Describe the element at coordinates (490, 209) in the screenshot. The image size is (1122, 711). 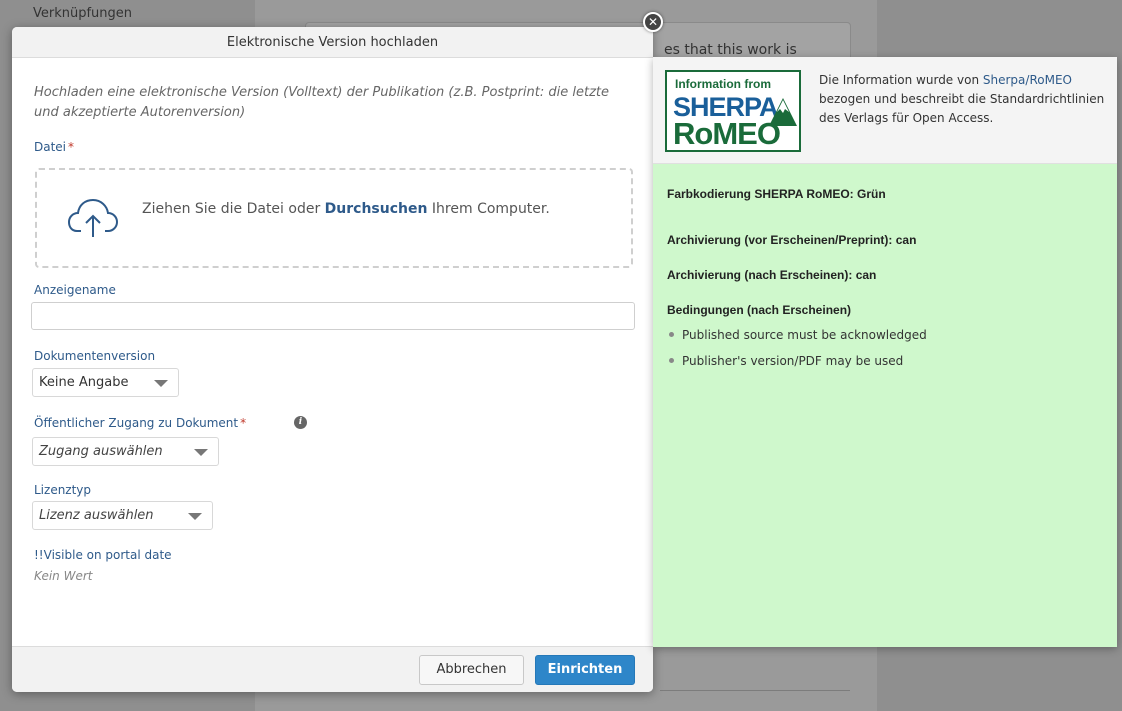
I see `dropzone-text-after: Ihrem Computer.` at that location.